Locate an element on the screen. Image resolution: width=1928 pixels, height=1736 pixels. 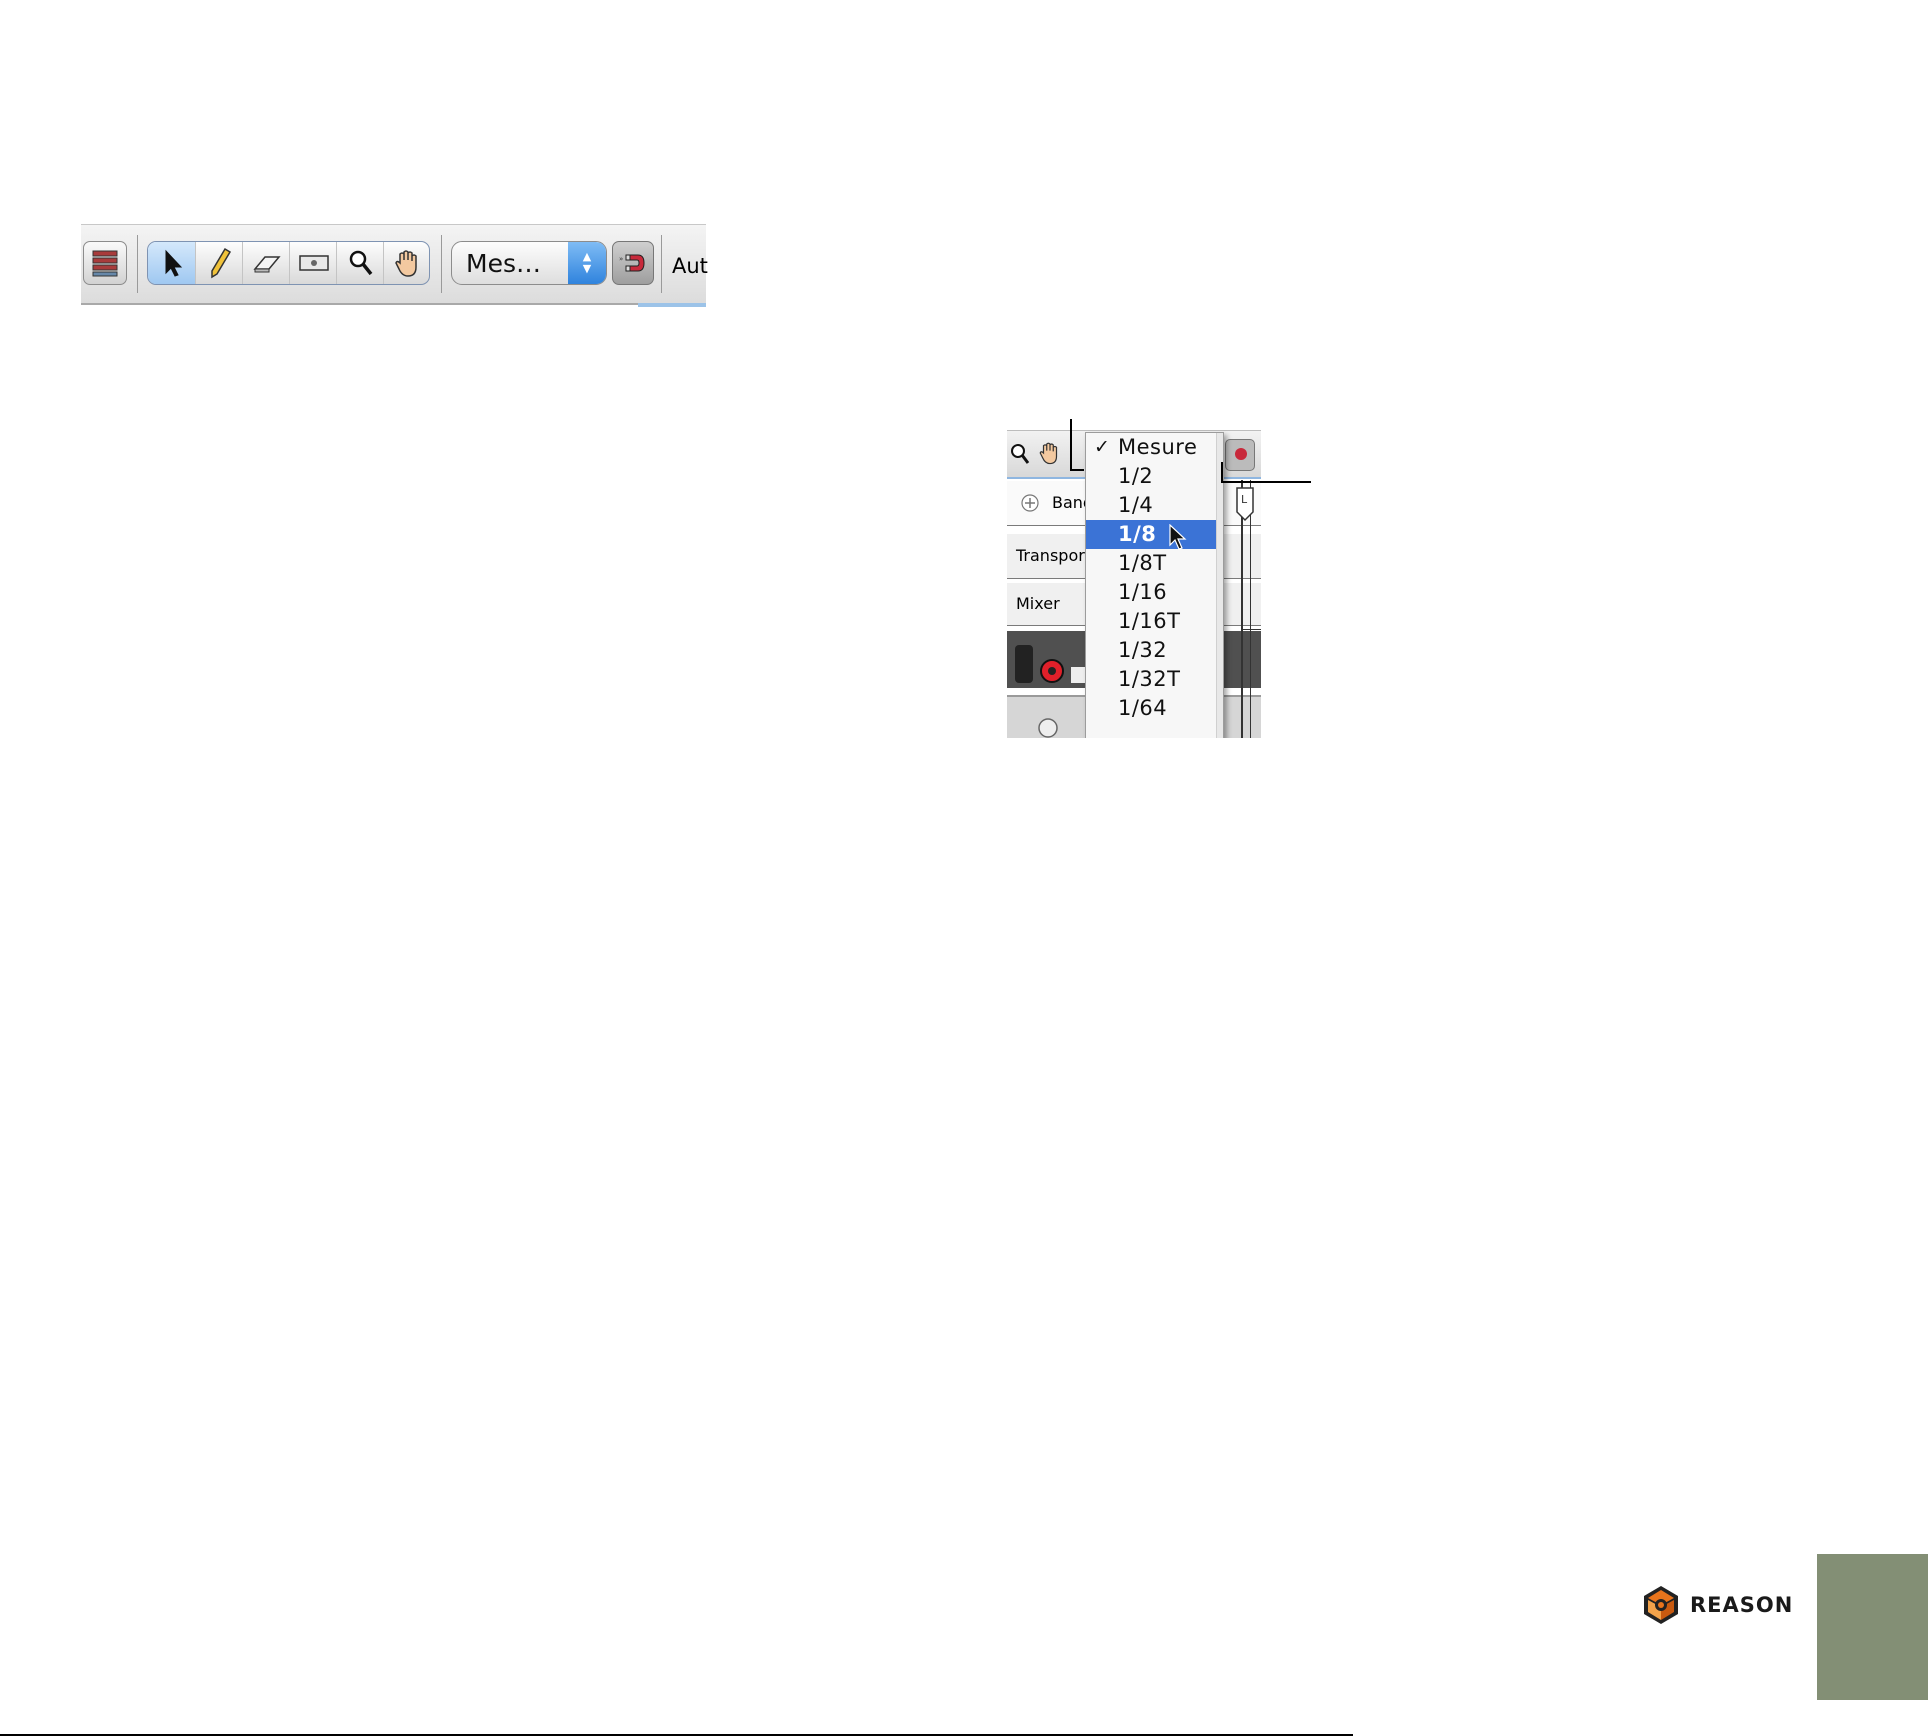
arrow-tool-button is located at coordinates (172, 263).